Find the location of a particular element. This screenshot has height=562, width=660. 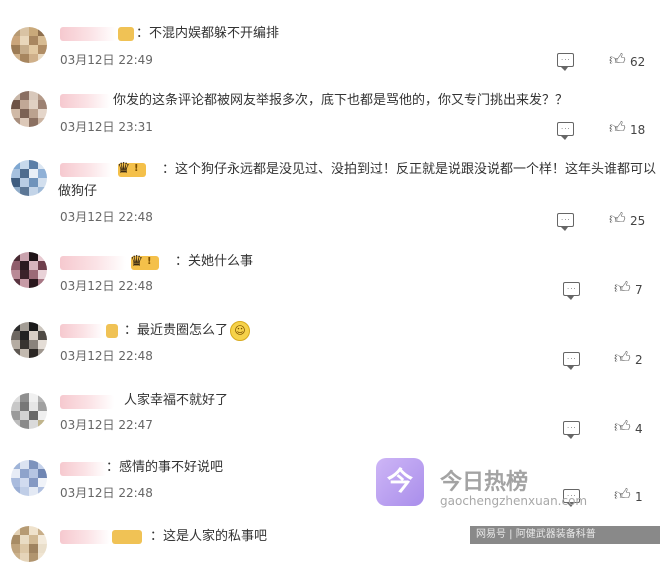

comment-text: 你发的这条评论都被网友举报多次，底下也都是骂他的，你又专门挑出来发？？ is located at coordinates (341, 100).